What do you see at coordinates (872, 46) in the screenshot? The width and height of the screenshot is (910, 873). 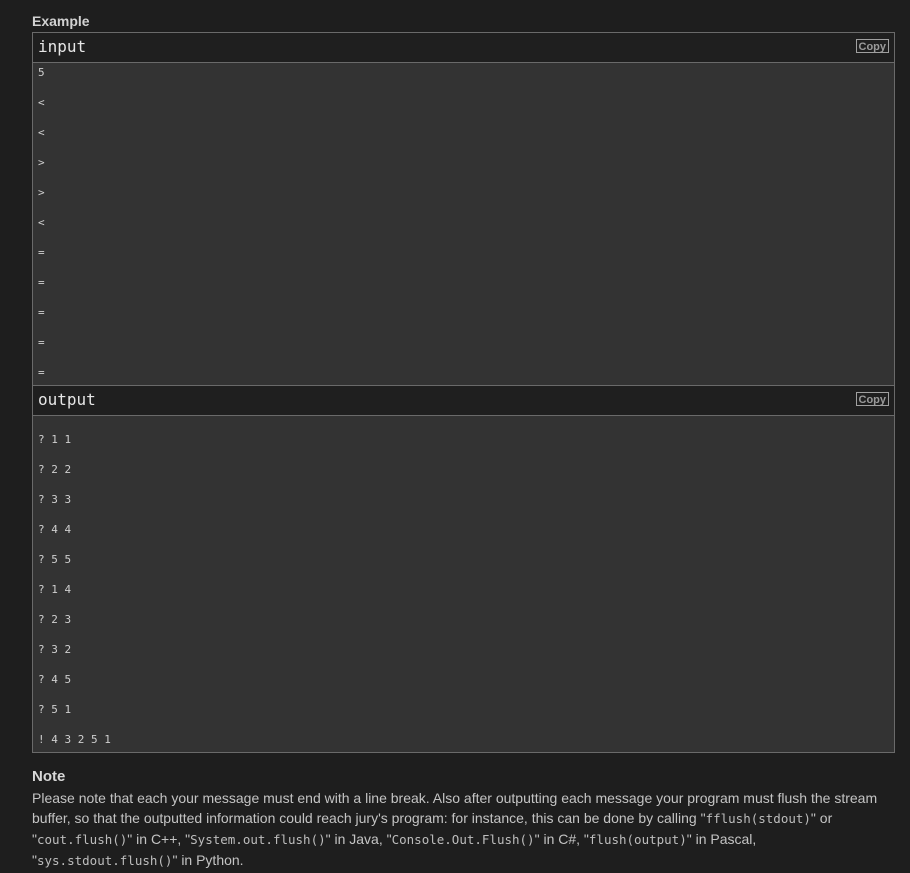 I see `input-copy-button: Copy` at bounding box center [872, 46].